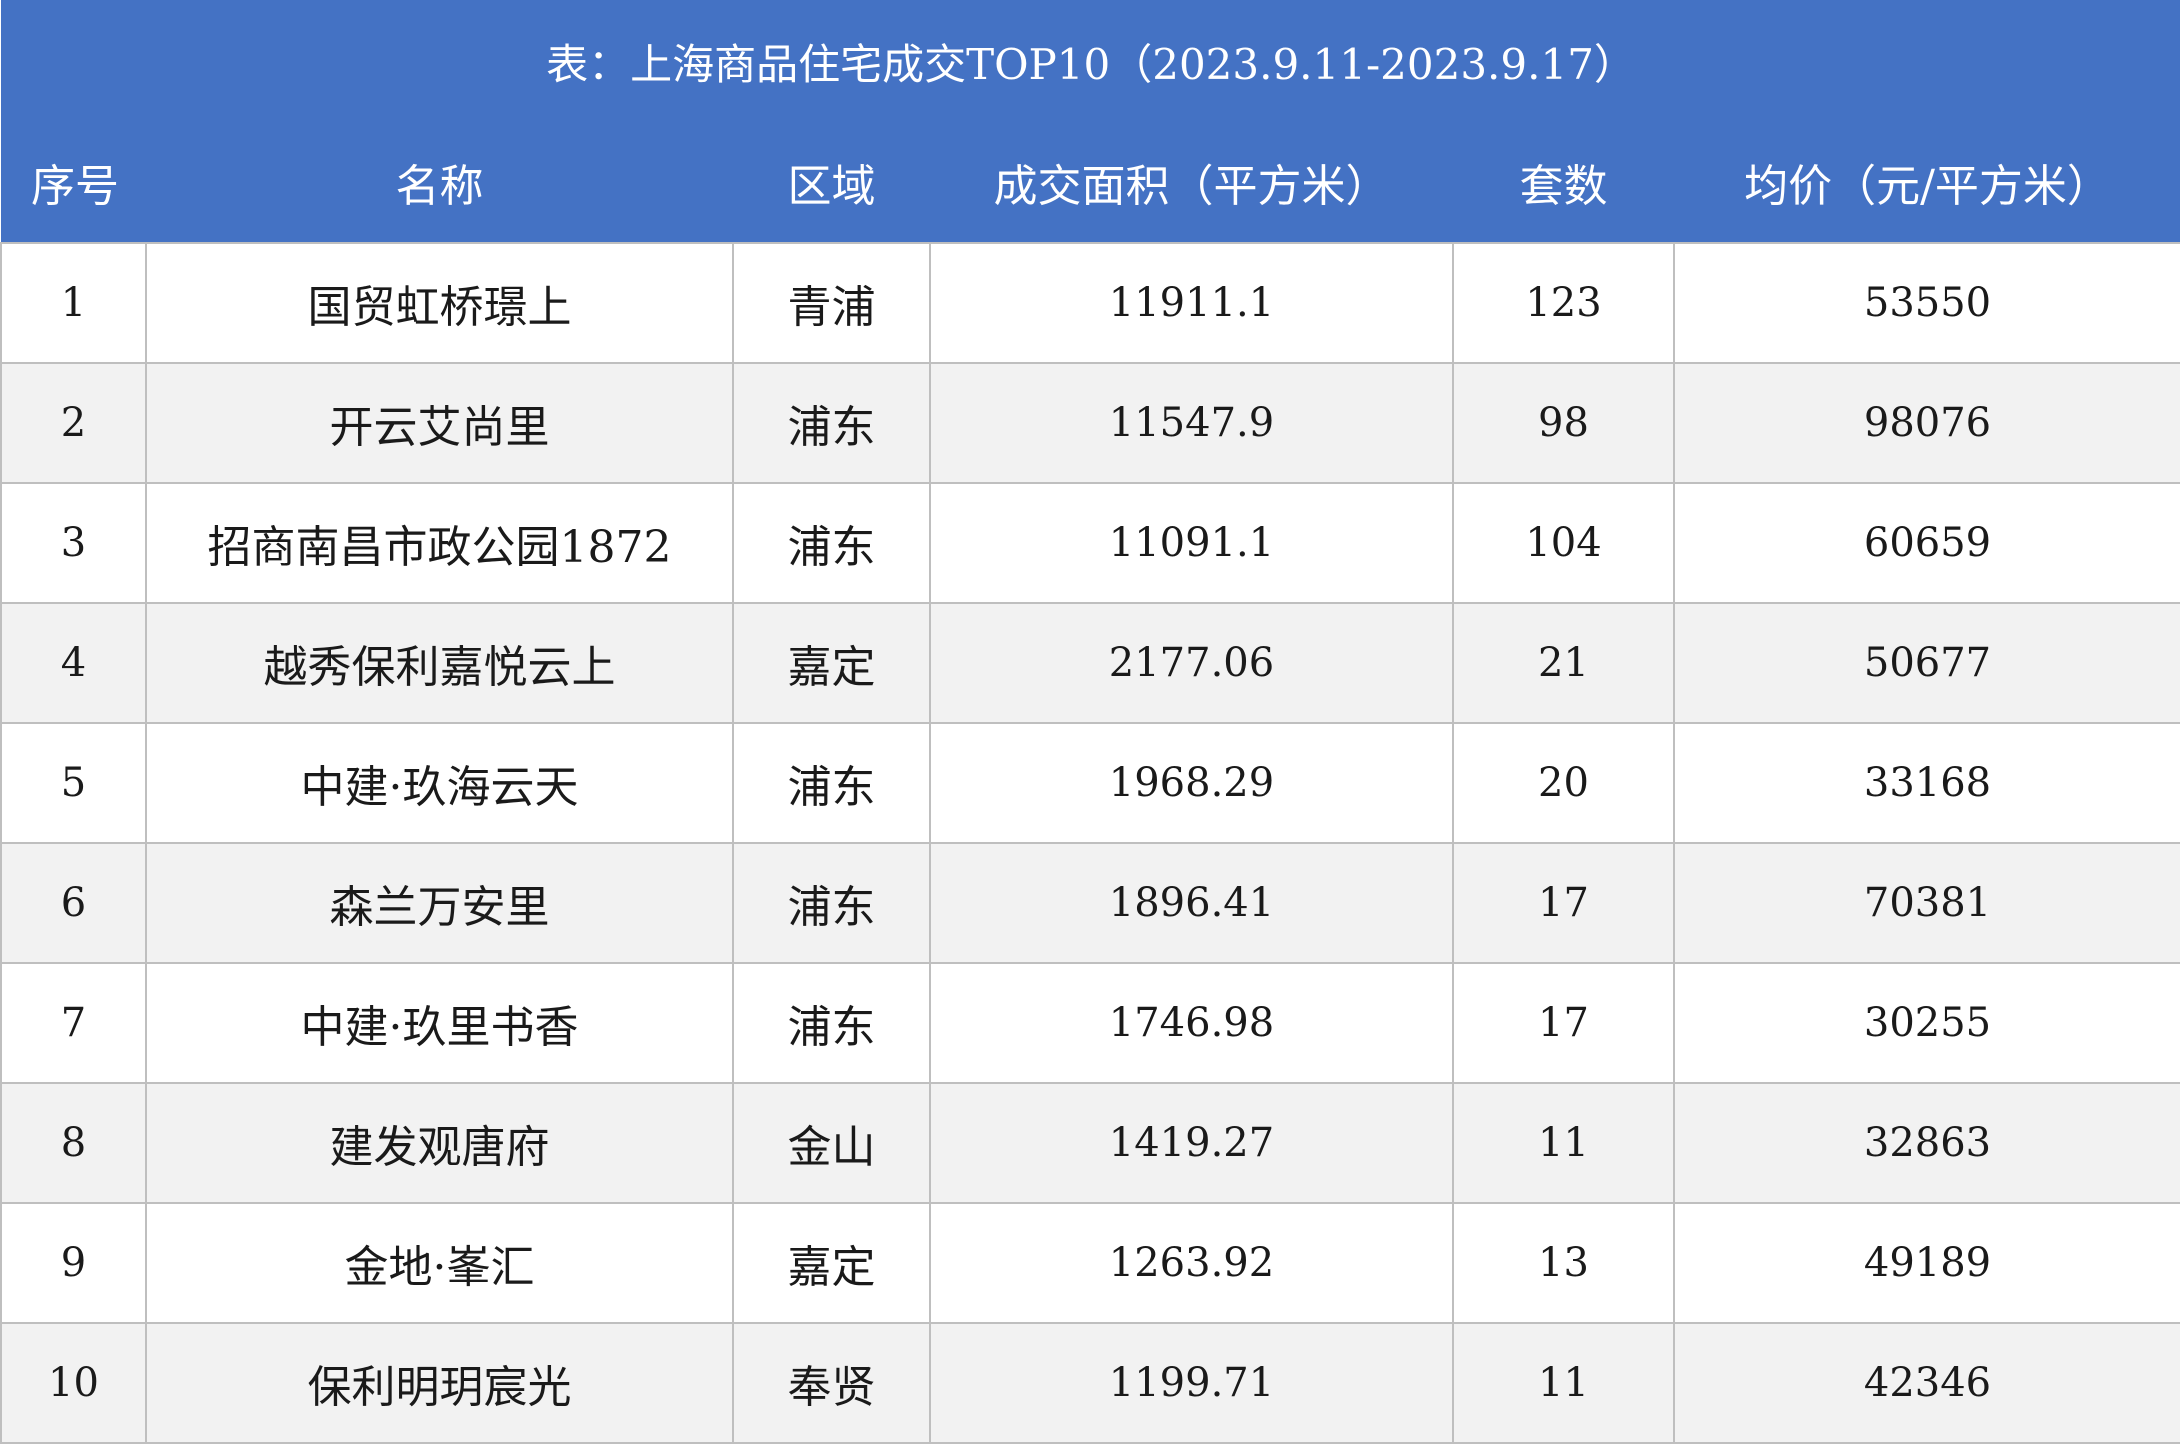 The image size is (2180, 1444). Describe the element at coordinates (1927, 182) in the screenshot. I see `header-avg-price: 均价（元/平方米）` at that location.